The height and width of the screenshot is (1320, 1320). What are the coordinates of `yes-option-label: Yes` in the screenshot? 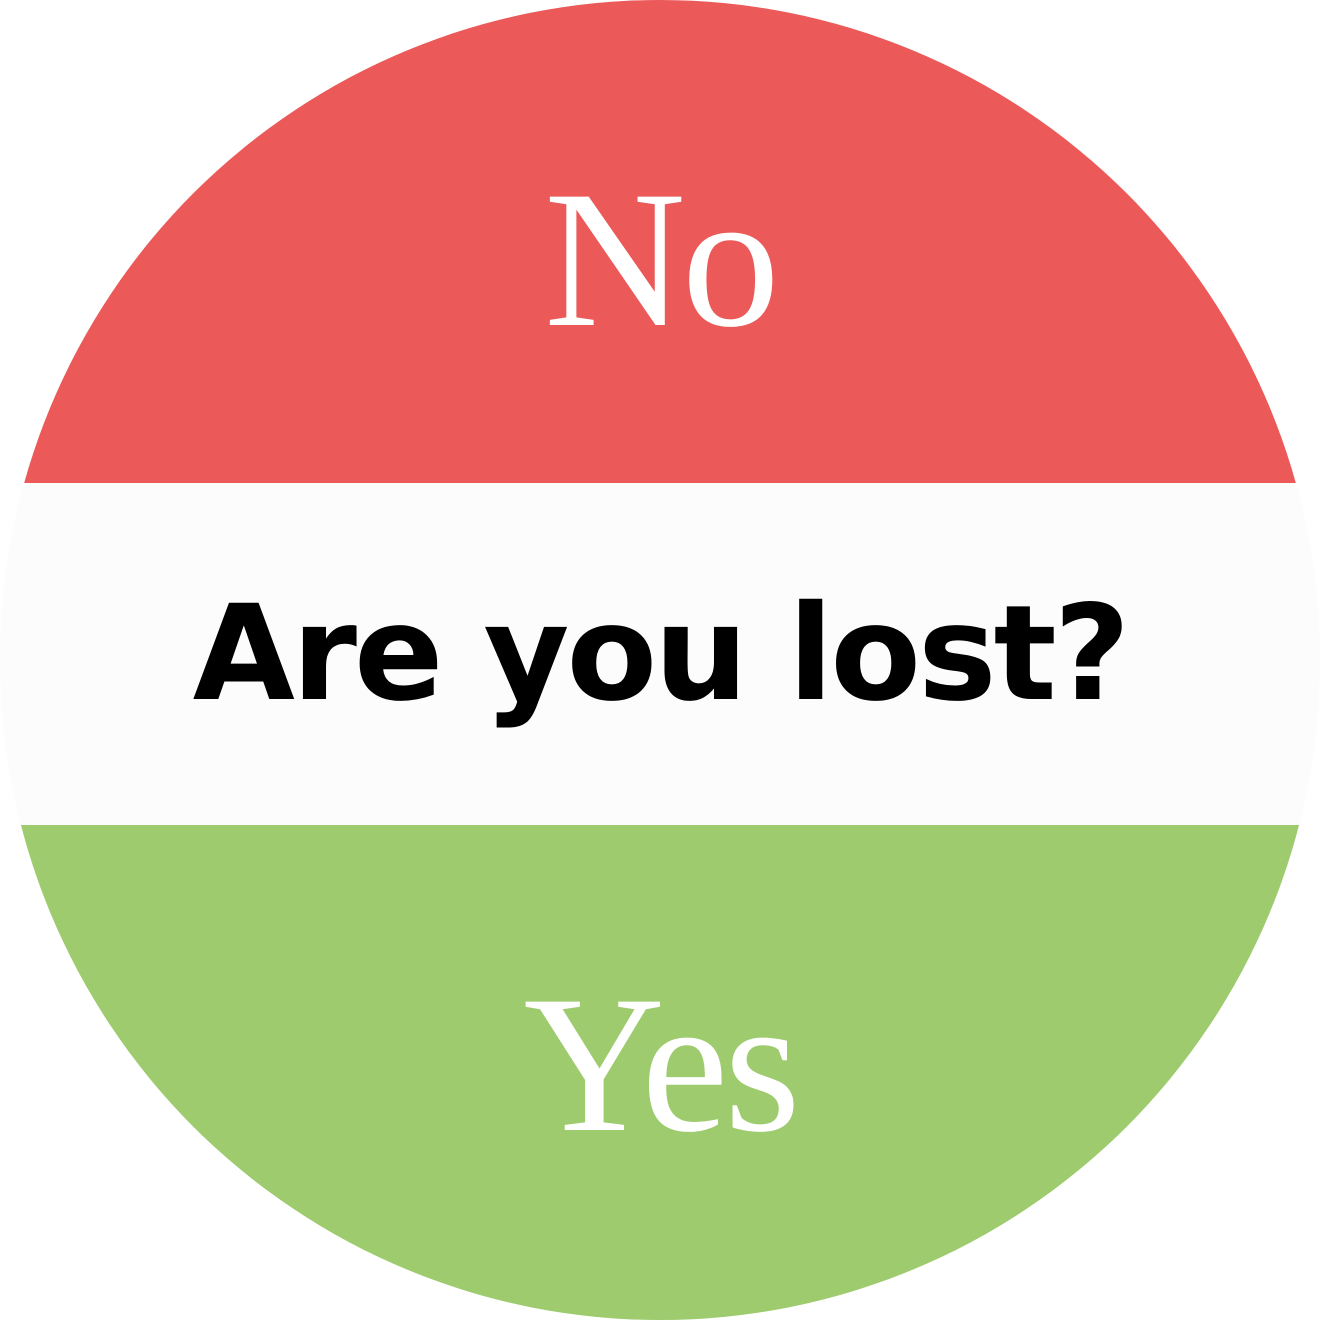 It's located at (661, 1064).